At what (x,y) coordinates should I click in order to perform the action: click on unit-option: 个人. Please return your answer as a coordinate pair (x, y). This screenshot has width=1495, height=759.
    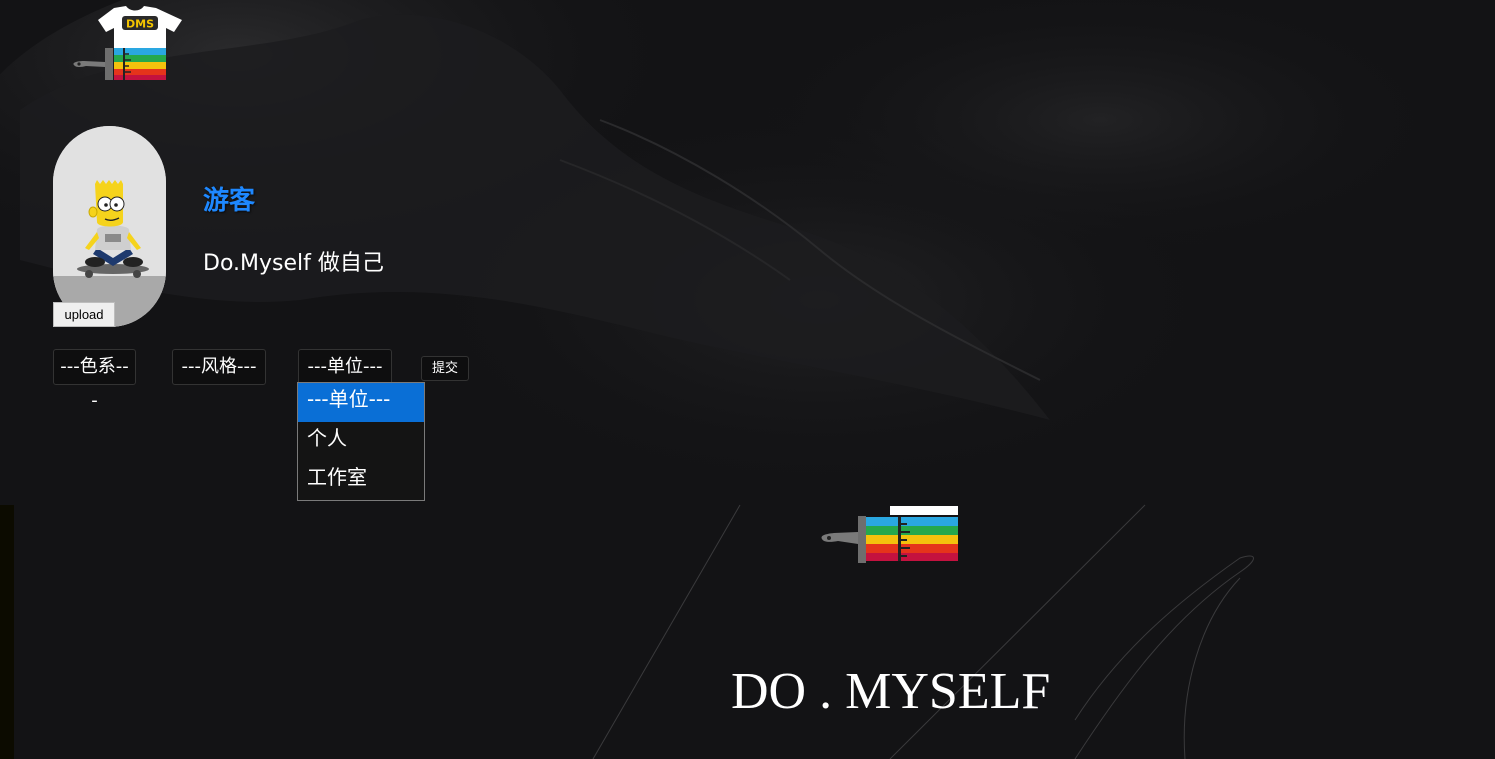
    Looking at the image, I should click on (361, 441).